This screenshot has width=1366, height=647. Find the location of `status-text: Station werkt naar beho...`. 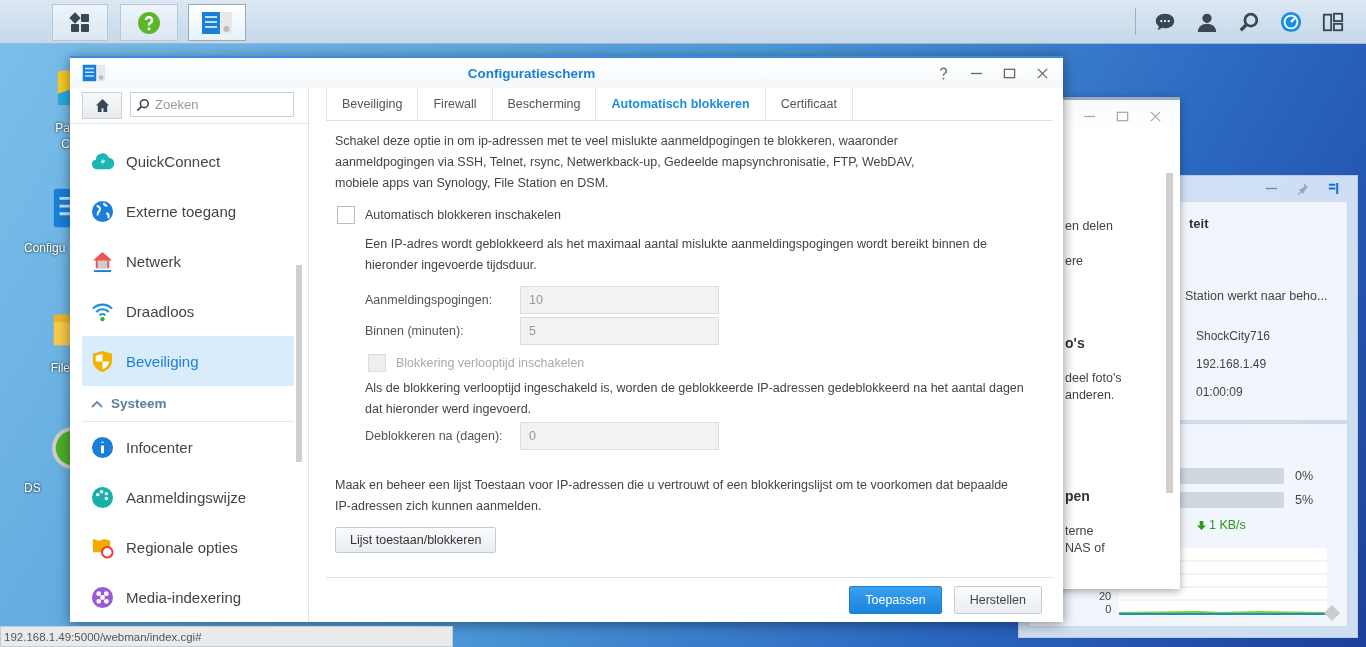

status-text: Station werkt naar beho... is located at coordinates (1257, 296).